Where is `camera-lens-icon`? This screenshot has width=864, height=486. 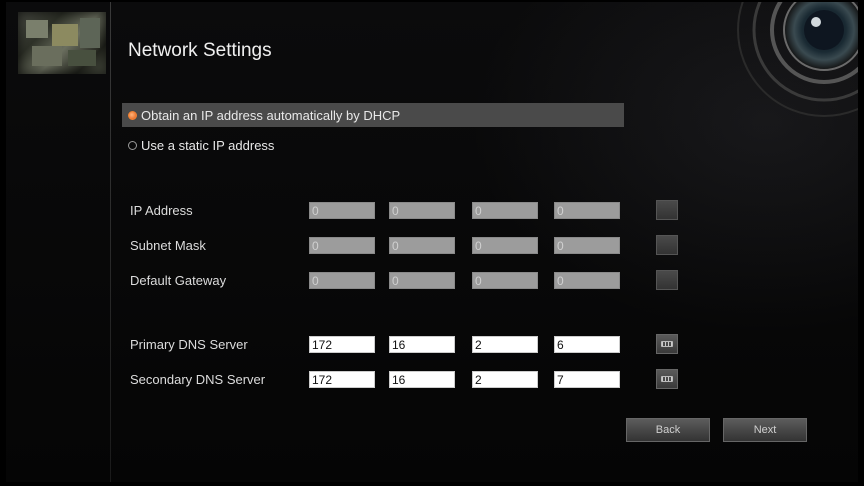
camera-lens-icon is located at coordinates (797, 59).